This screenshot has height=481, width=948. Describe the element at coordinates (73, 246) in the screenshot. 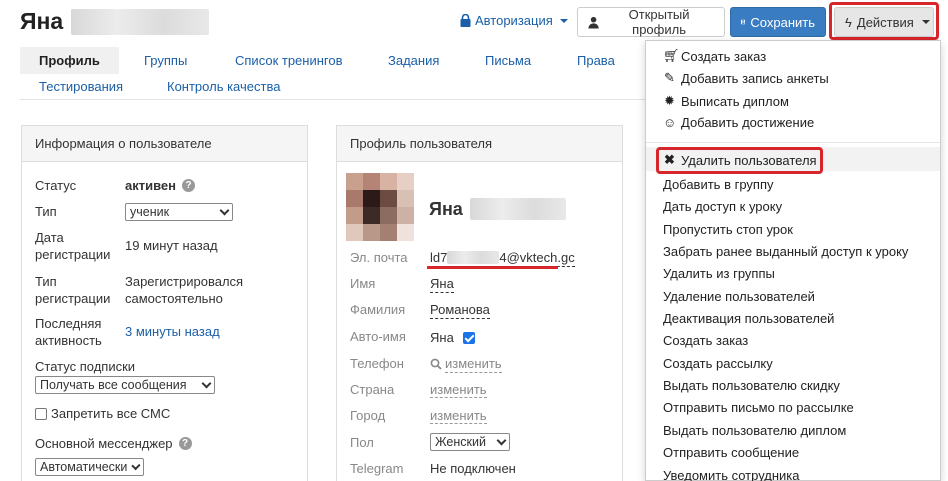

I see `reg-date-label: Дата регистрации` at that location.